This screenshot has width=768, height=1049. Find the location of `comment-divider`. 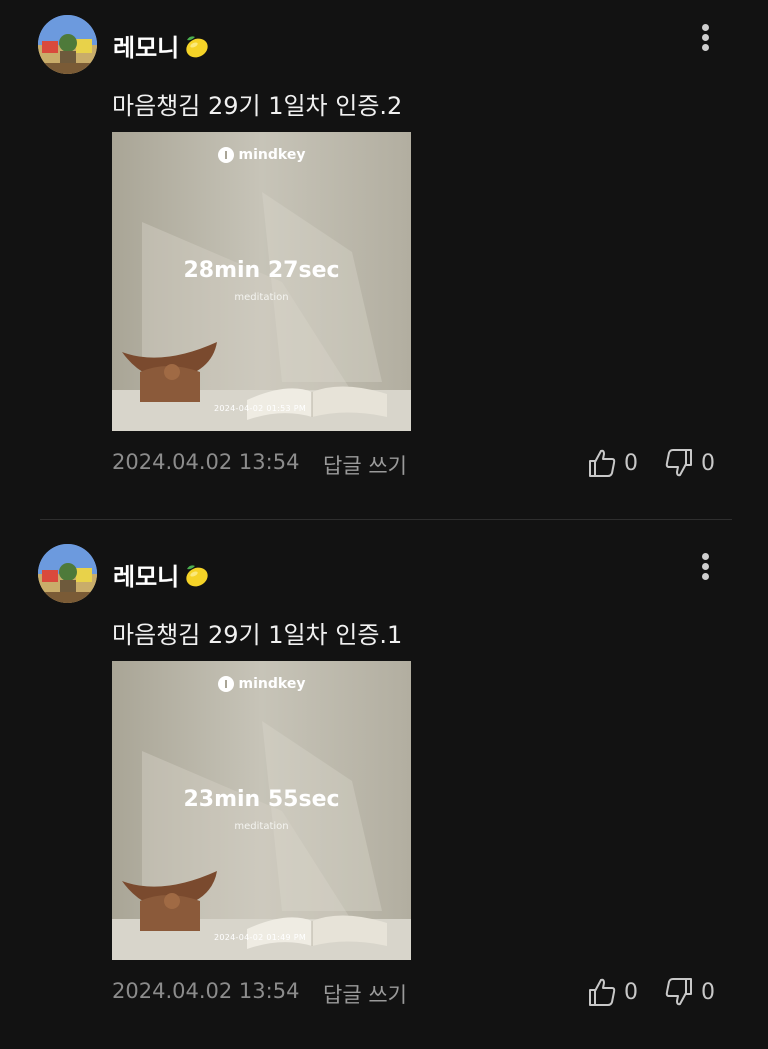

comment-divider is located at coordinates (386, 519).